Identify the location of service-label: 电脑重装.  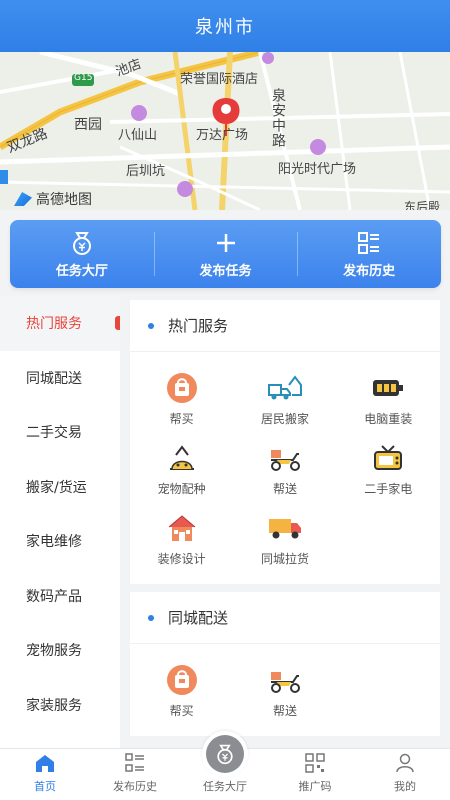
(388, 418).